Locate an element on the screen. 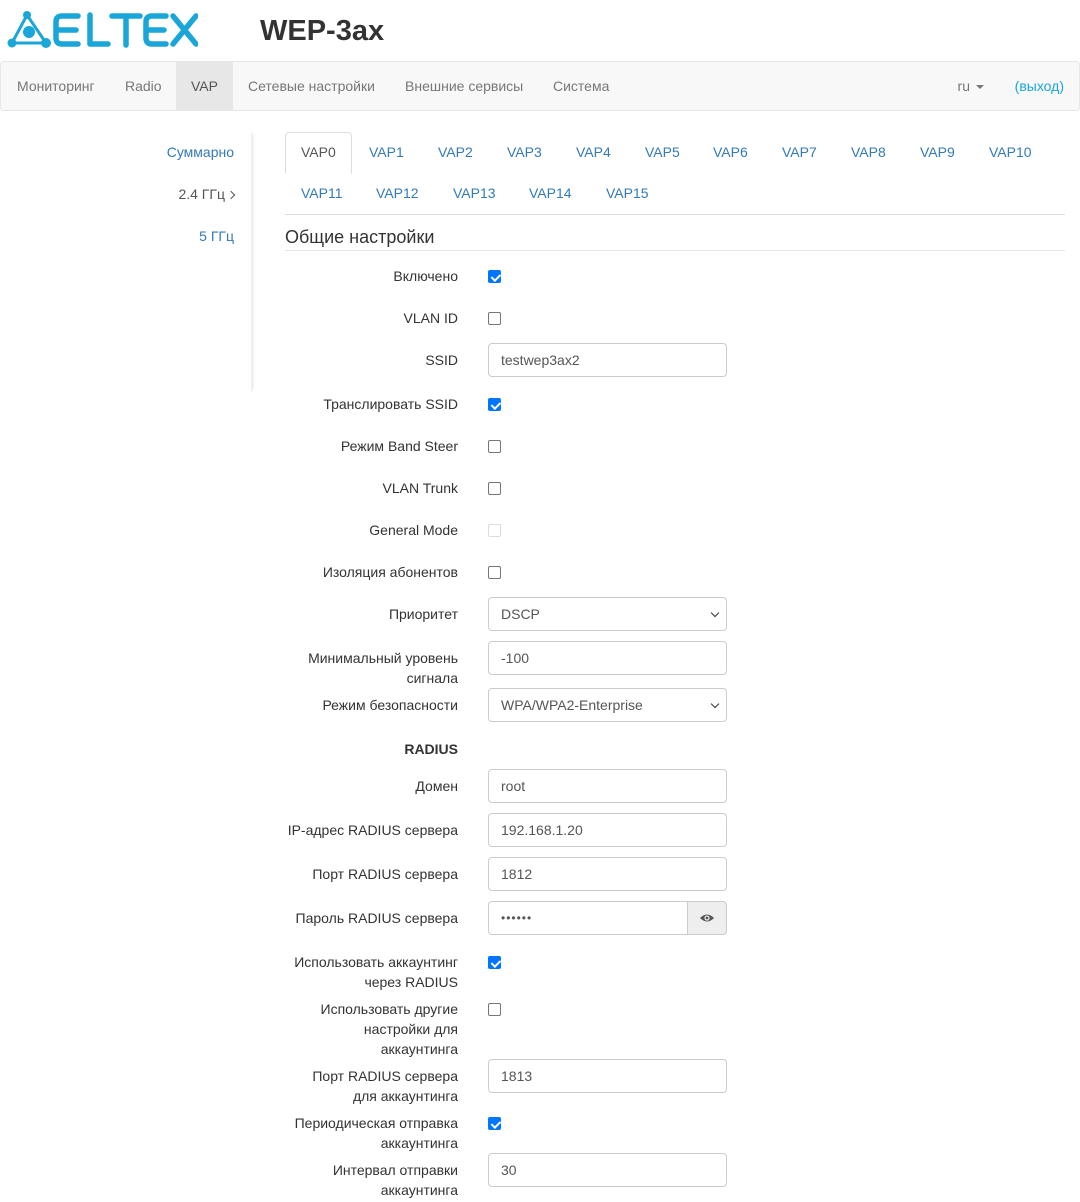 The height and width of the screenshot is (1202, 1080). tab-vap2: VAP2 is located at coordinates (455, 152).